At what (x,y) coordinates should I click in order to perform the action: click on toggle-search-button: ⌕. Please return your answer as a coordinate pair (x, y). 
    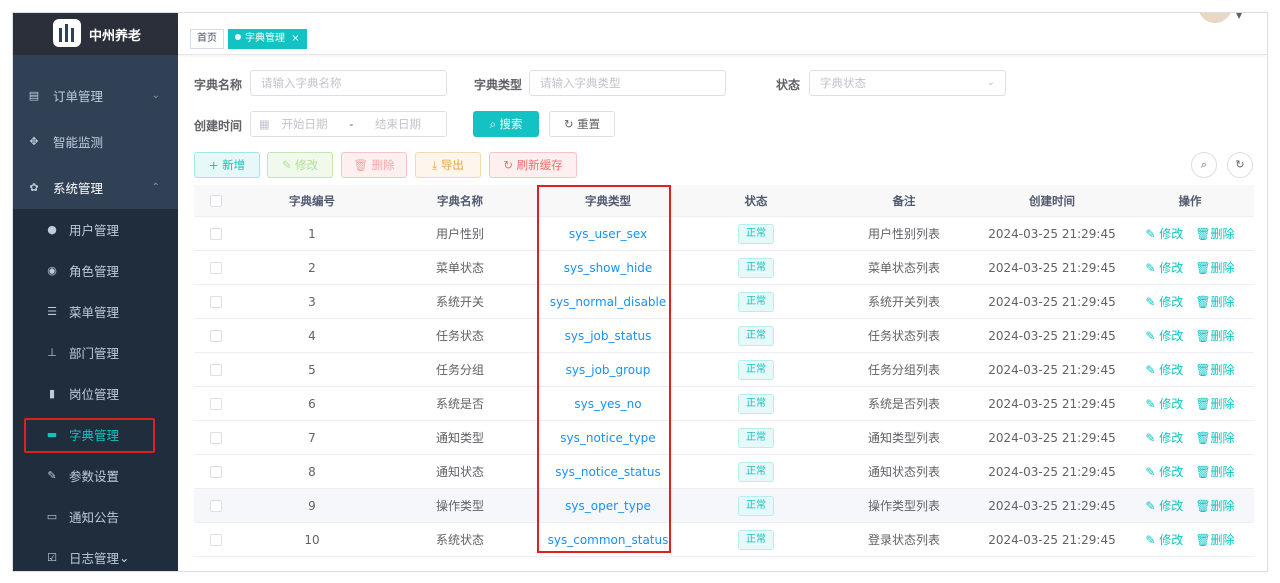
    Looking at the image, I should click on (1204, 165).